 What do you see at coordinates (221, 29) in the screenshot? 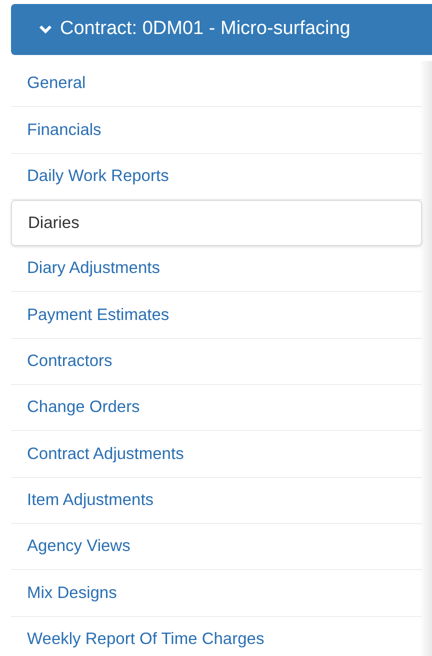
I see `contract-header: Contract: 0DM01 - Micro-surfacing` at bounding box center [221, 29].